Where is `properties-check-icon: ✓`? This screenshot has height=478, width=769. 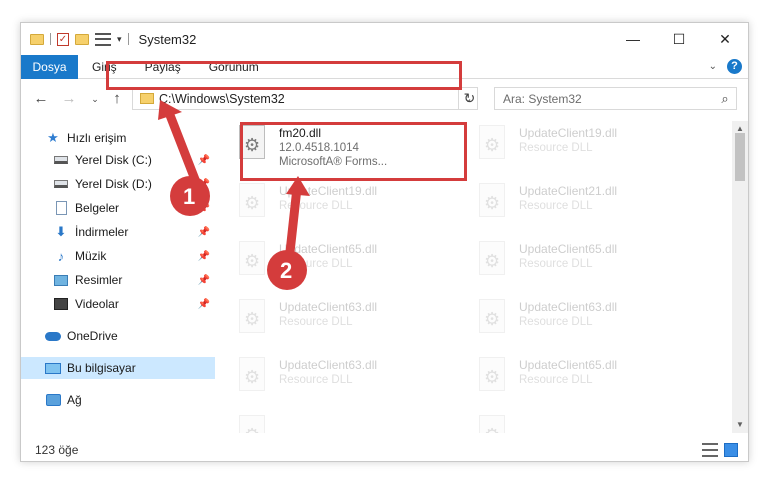
properties-check-icon: ✓ is located at coordinates (63, 39).